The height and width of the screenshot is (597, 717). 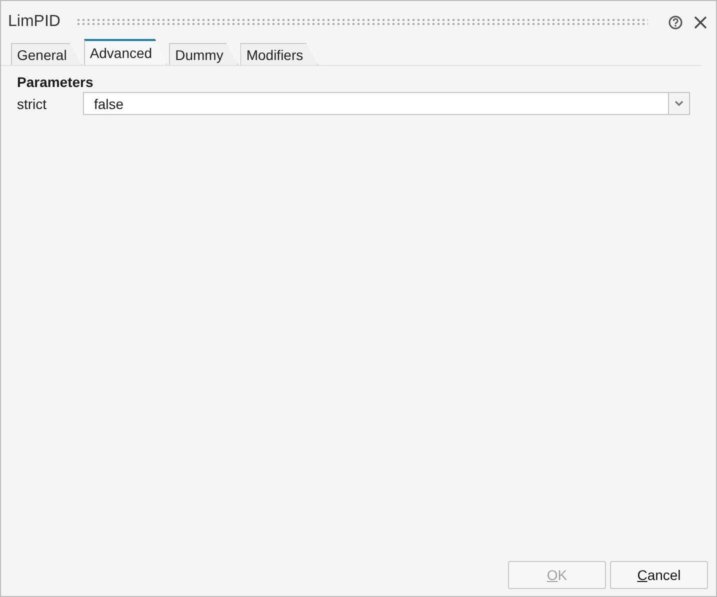 I want to click on dialog-button: Cancel, so click(x=659, y=575).